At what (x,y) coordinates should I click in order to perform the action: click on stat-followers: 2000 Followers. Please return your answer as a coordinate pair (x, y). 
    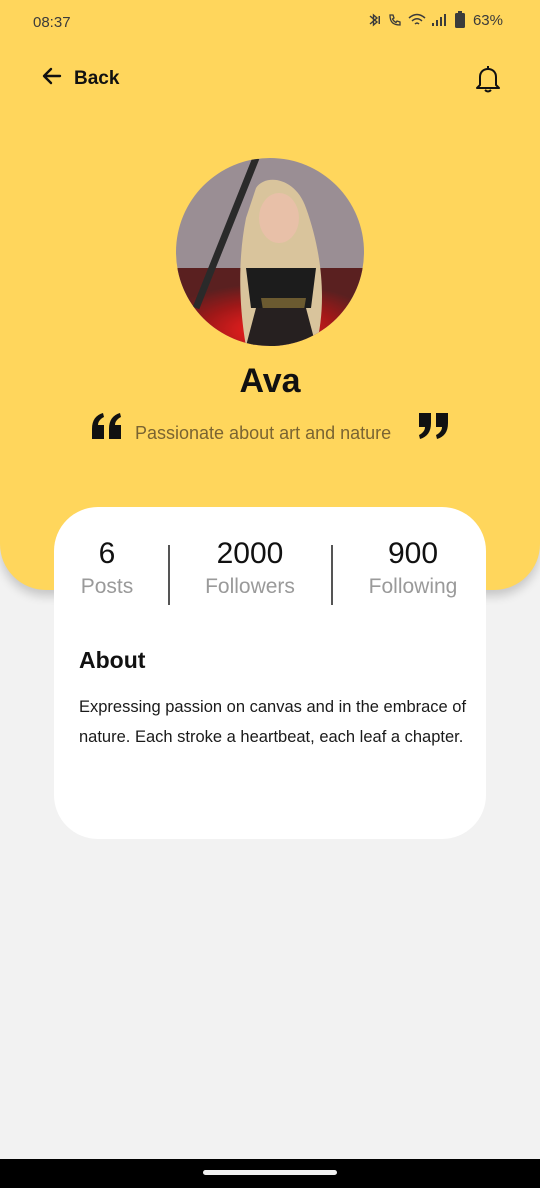
    Looking at the image, I should click on (250, 568).